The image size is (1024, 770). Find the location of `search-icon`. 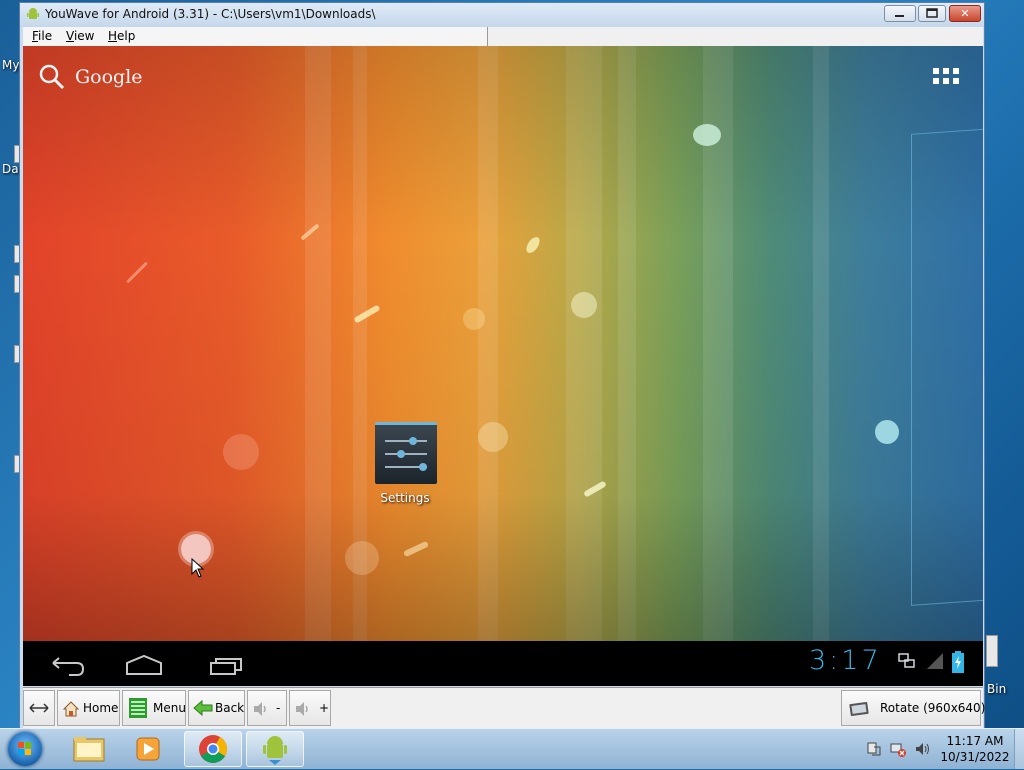

search-icon is located at coordinates (52, 77).